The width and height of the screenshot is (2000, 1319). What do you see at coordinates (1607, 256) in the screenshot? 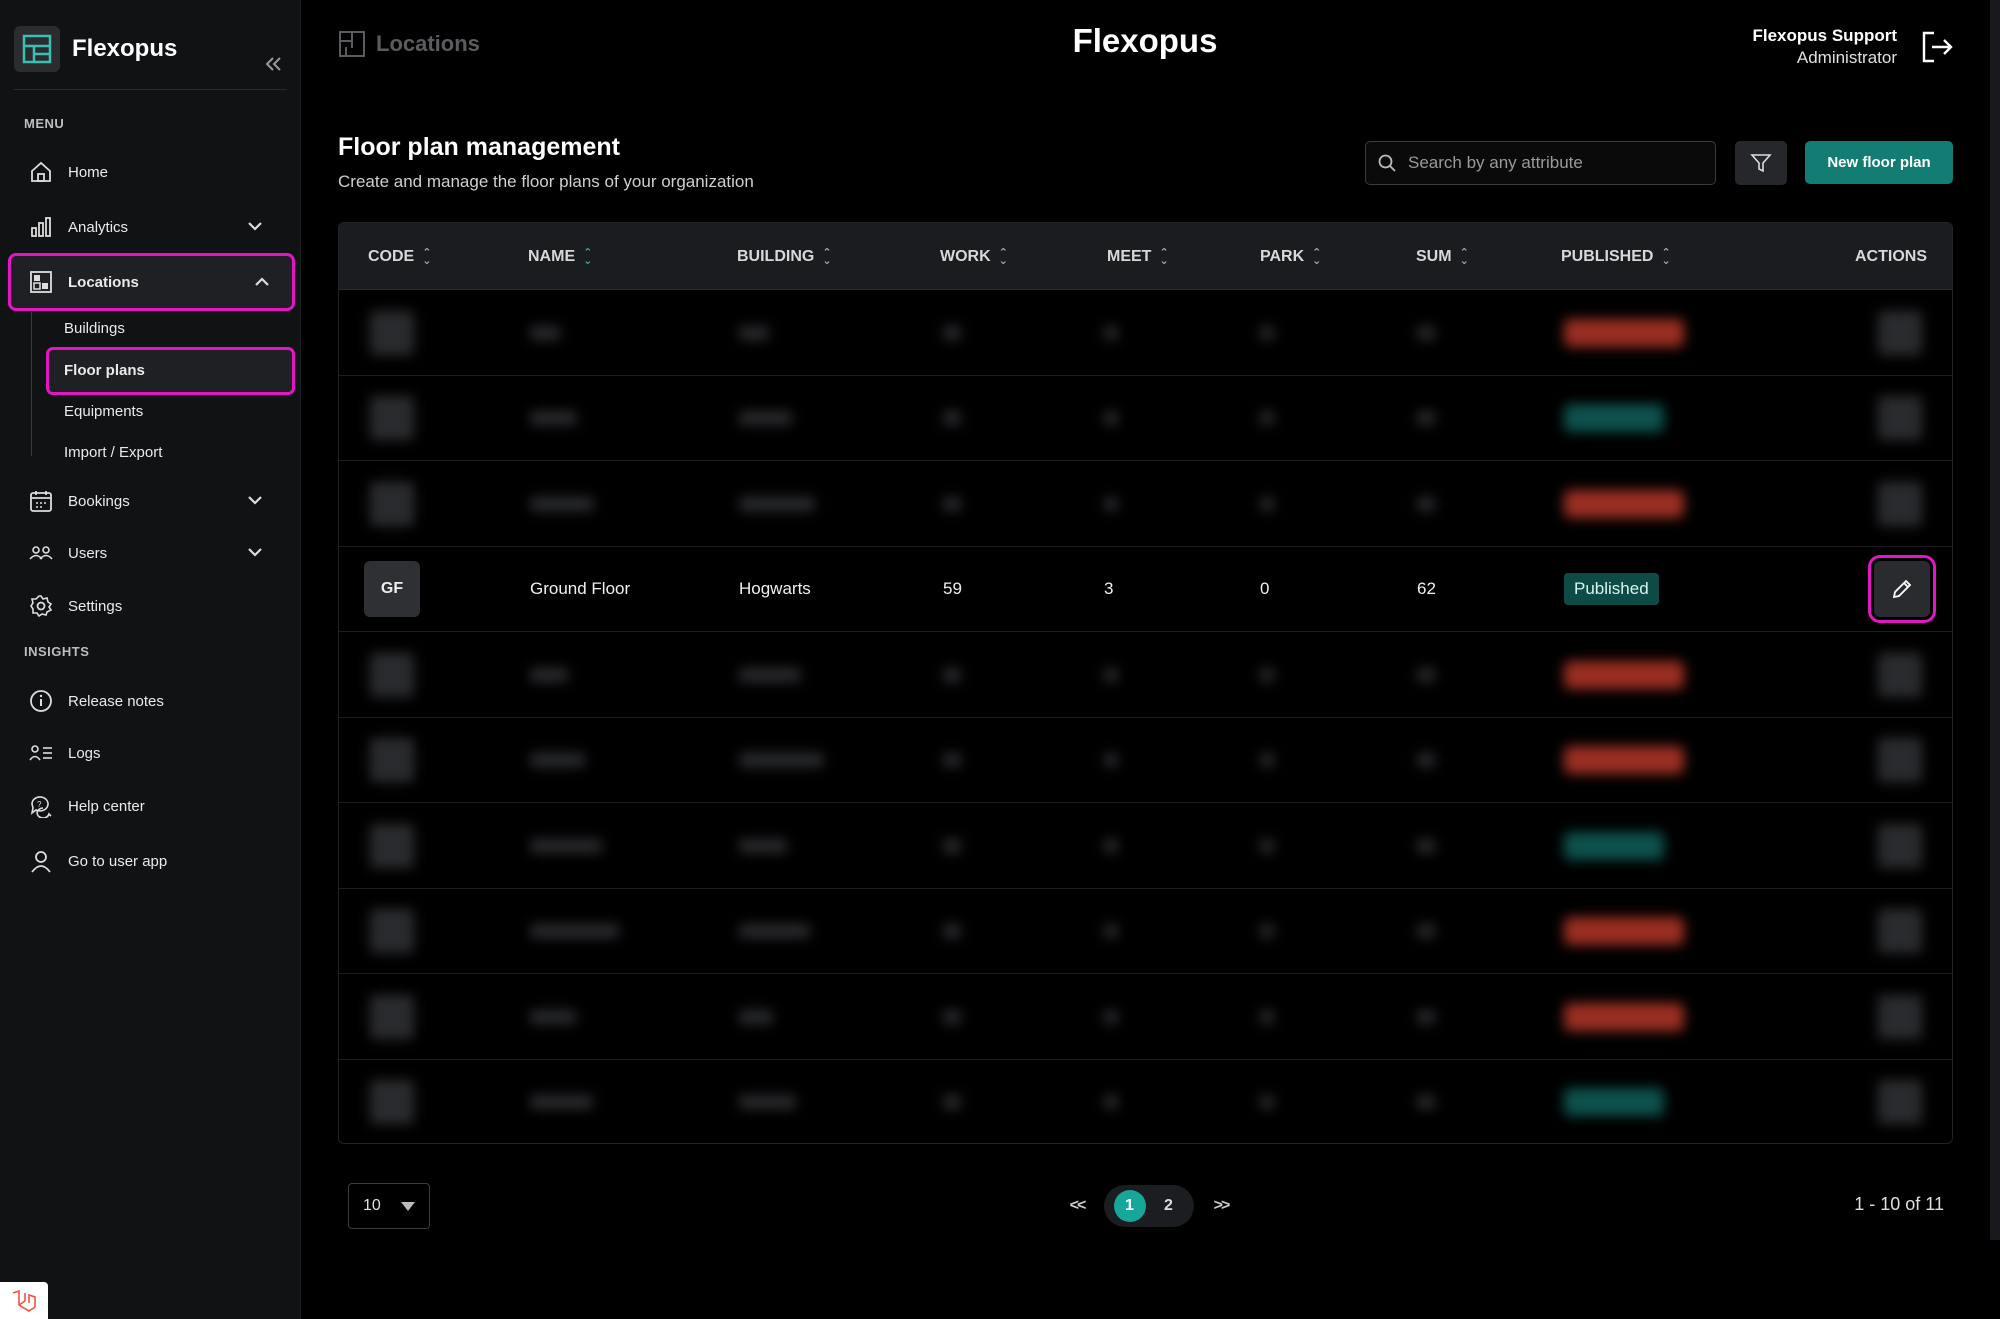
I see `column-label: PUBLISHED` at bounding box center [1607, 256].